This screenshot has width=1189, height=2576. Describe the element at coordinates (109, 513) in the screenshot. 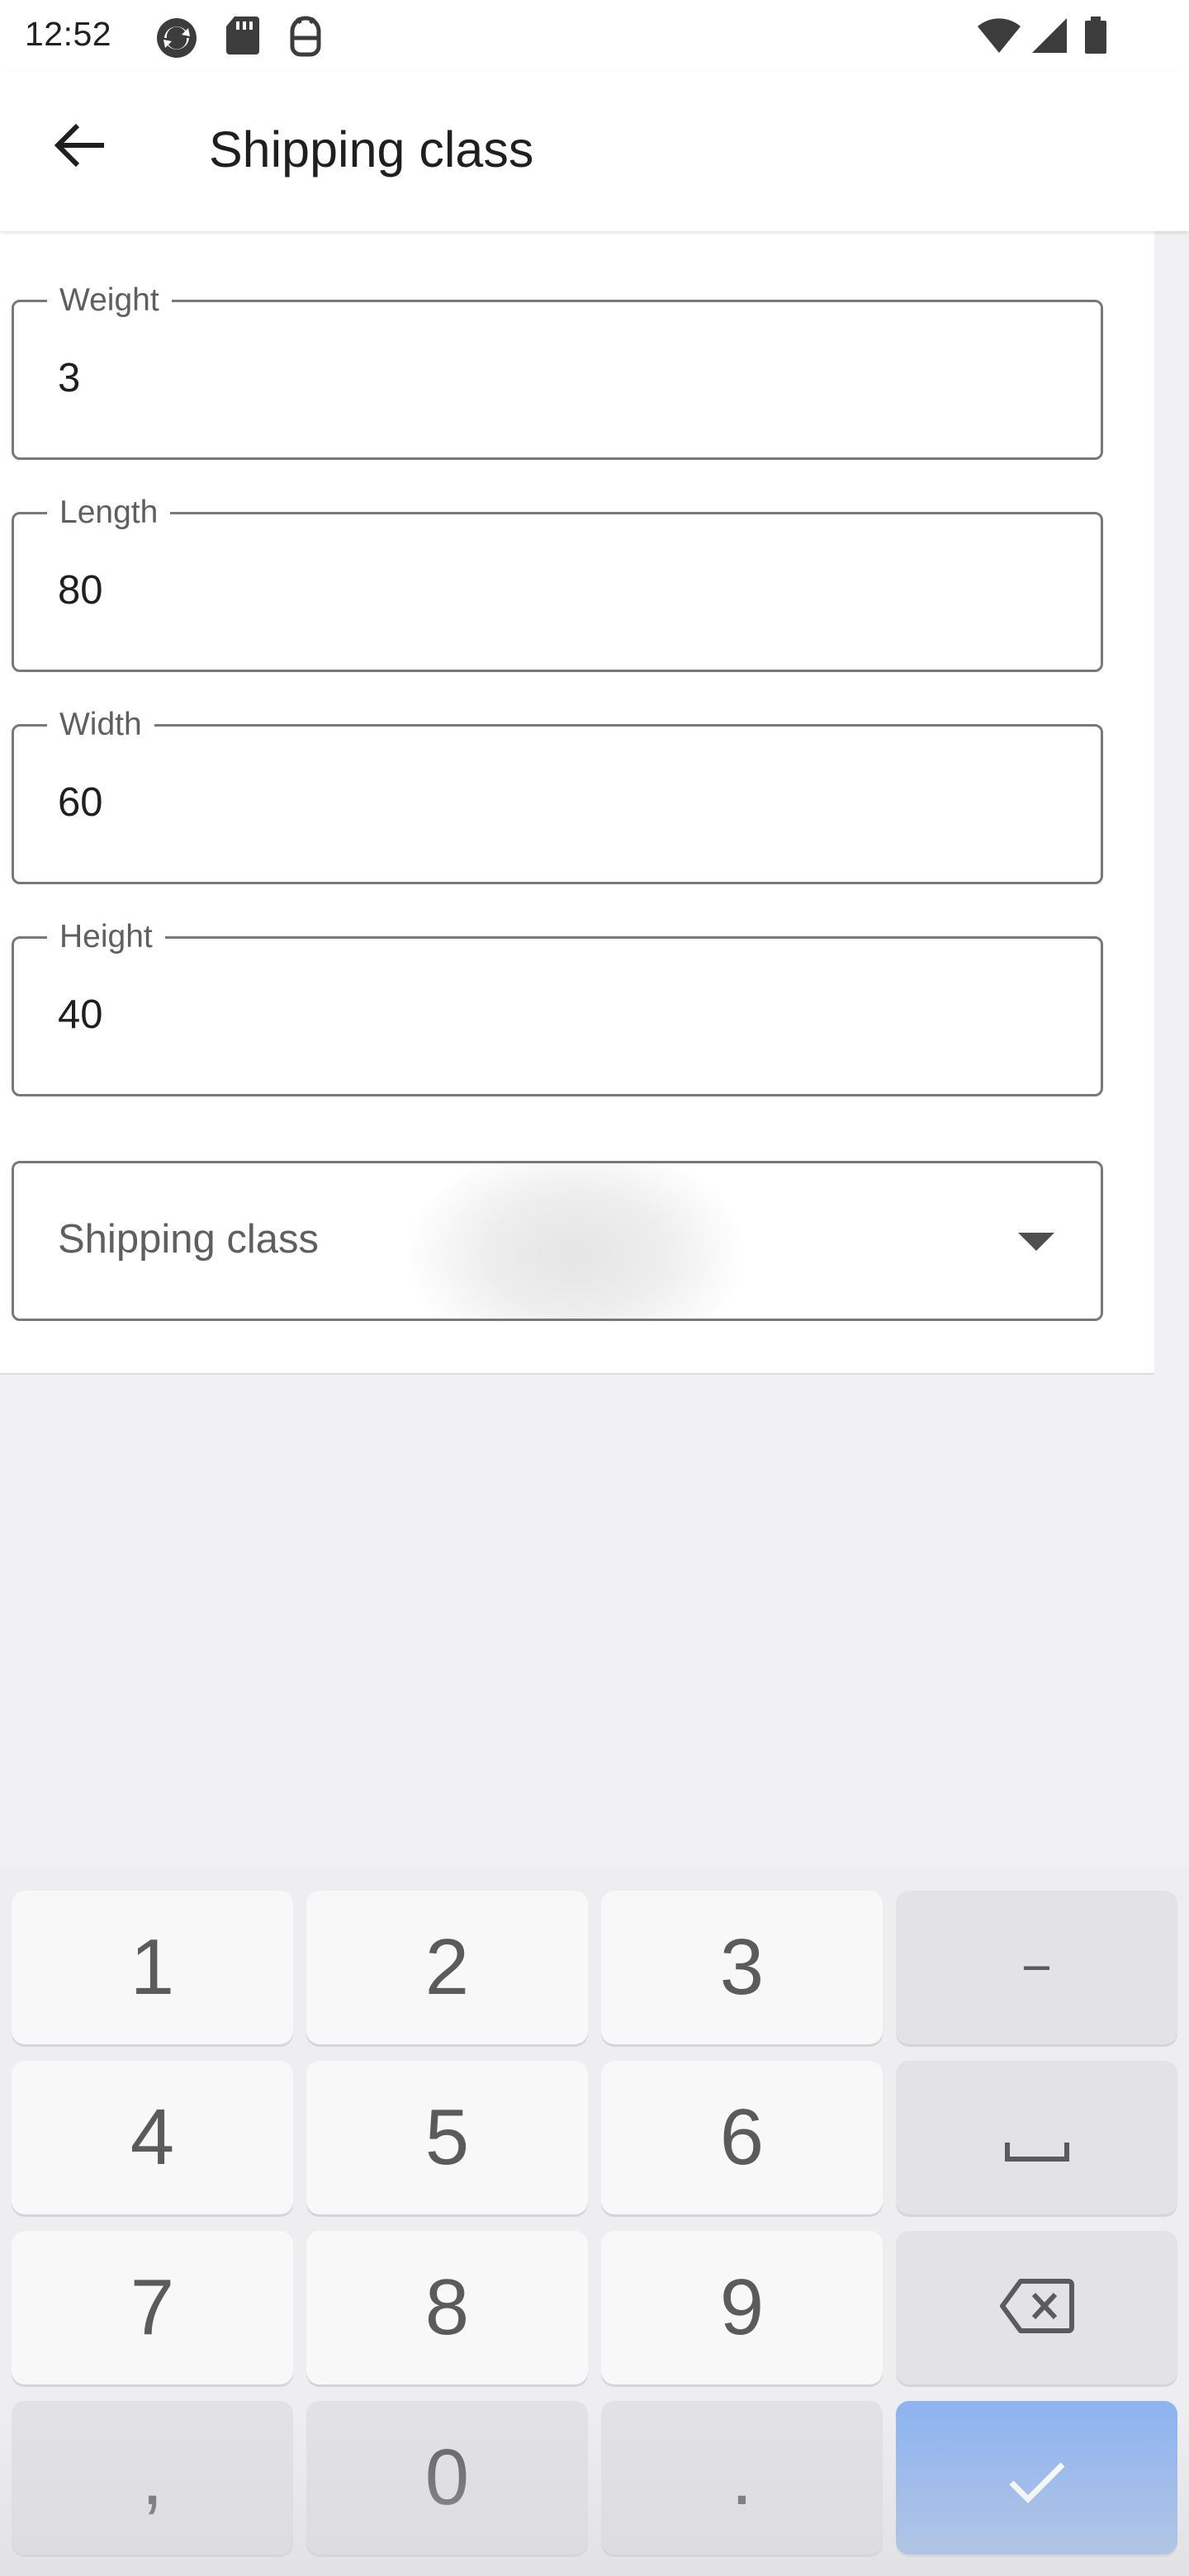

I see `length-label: Length` at that location.